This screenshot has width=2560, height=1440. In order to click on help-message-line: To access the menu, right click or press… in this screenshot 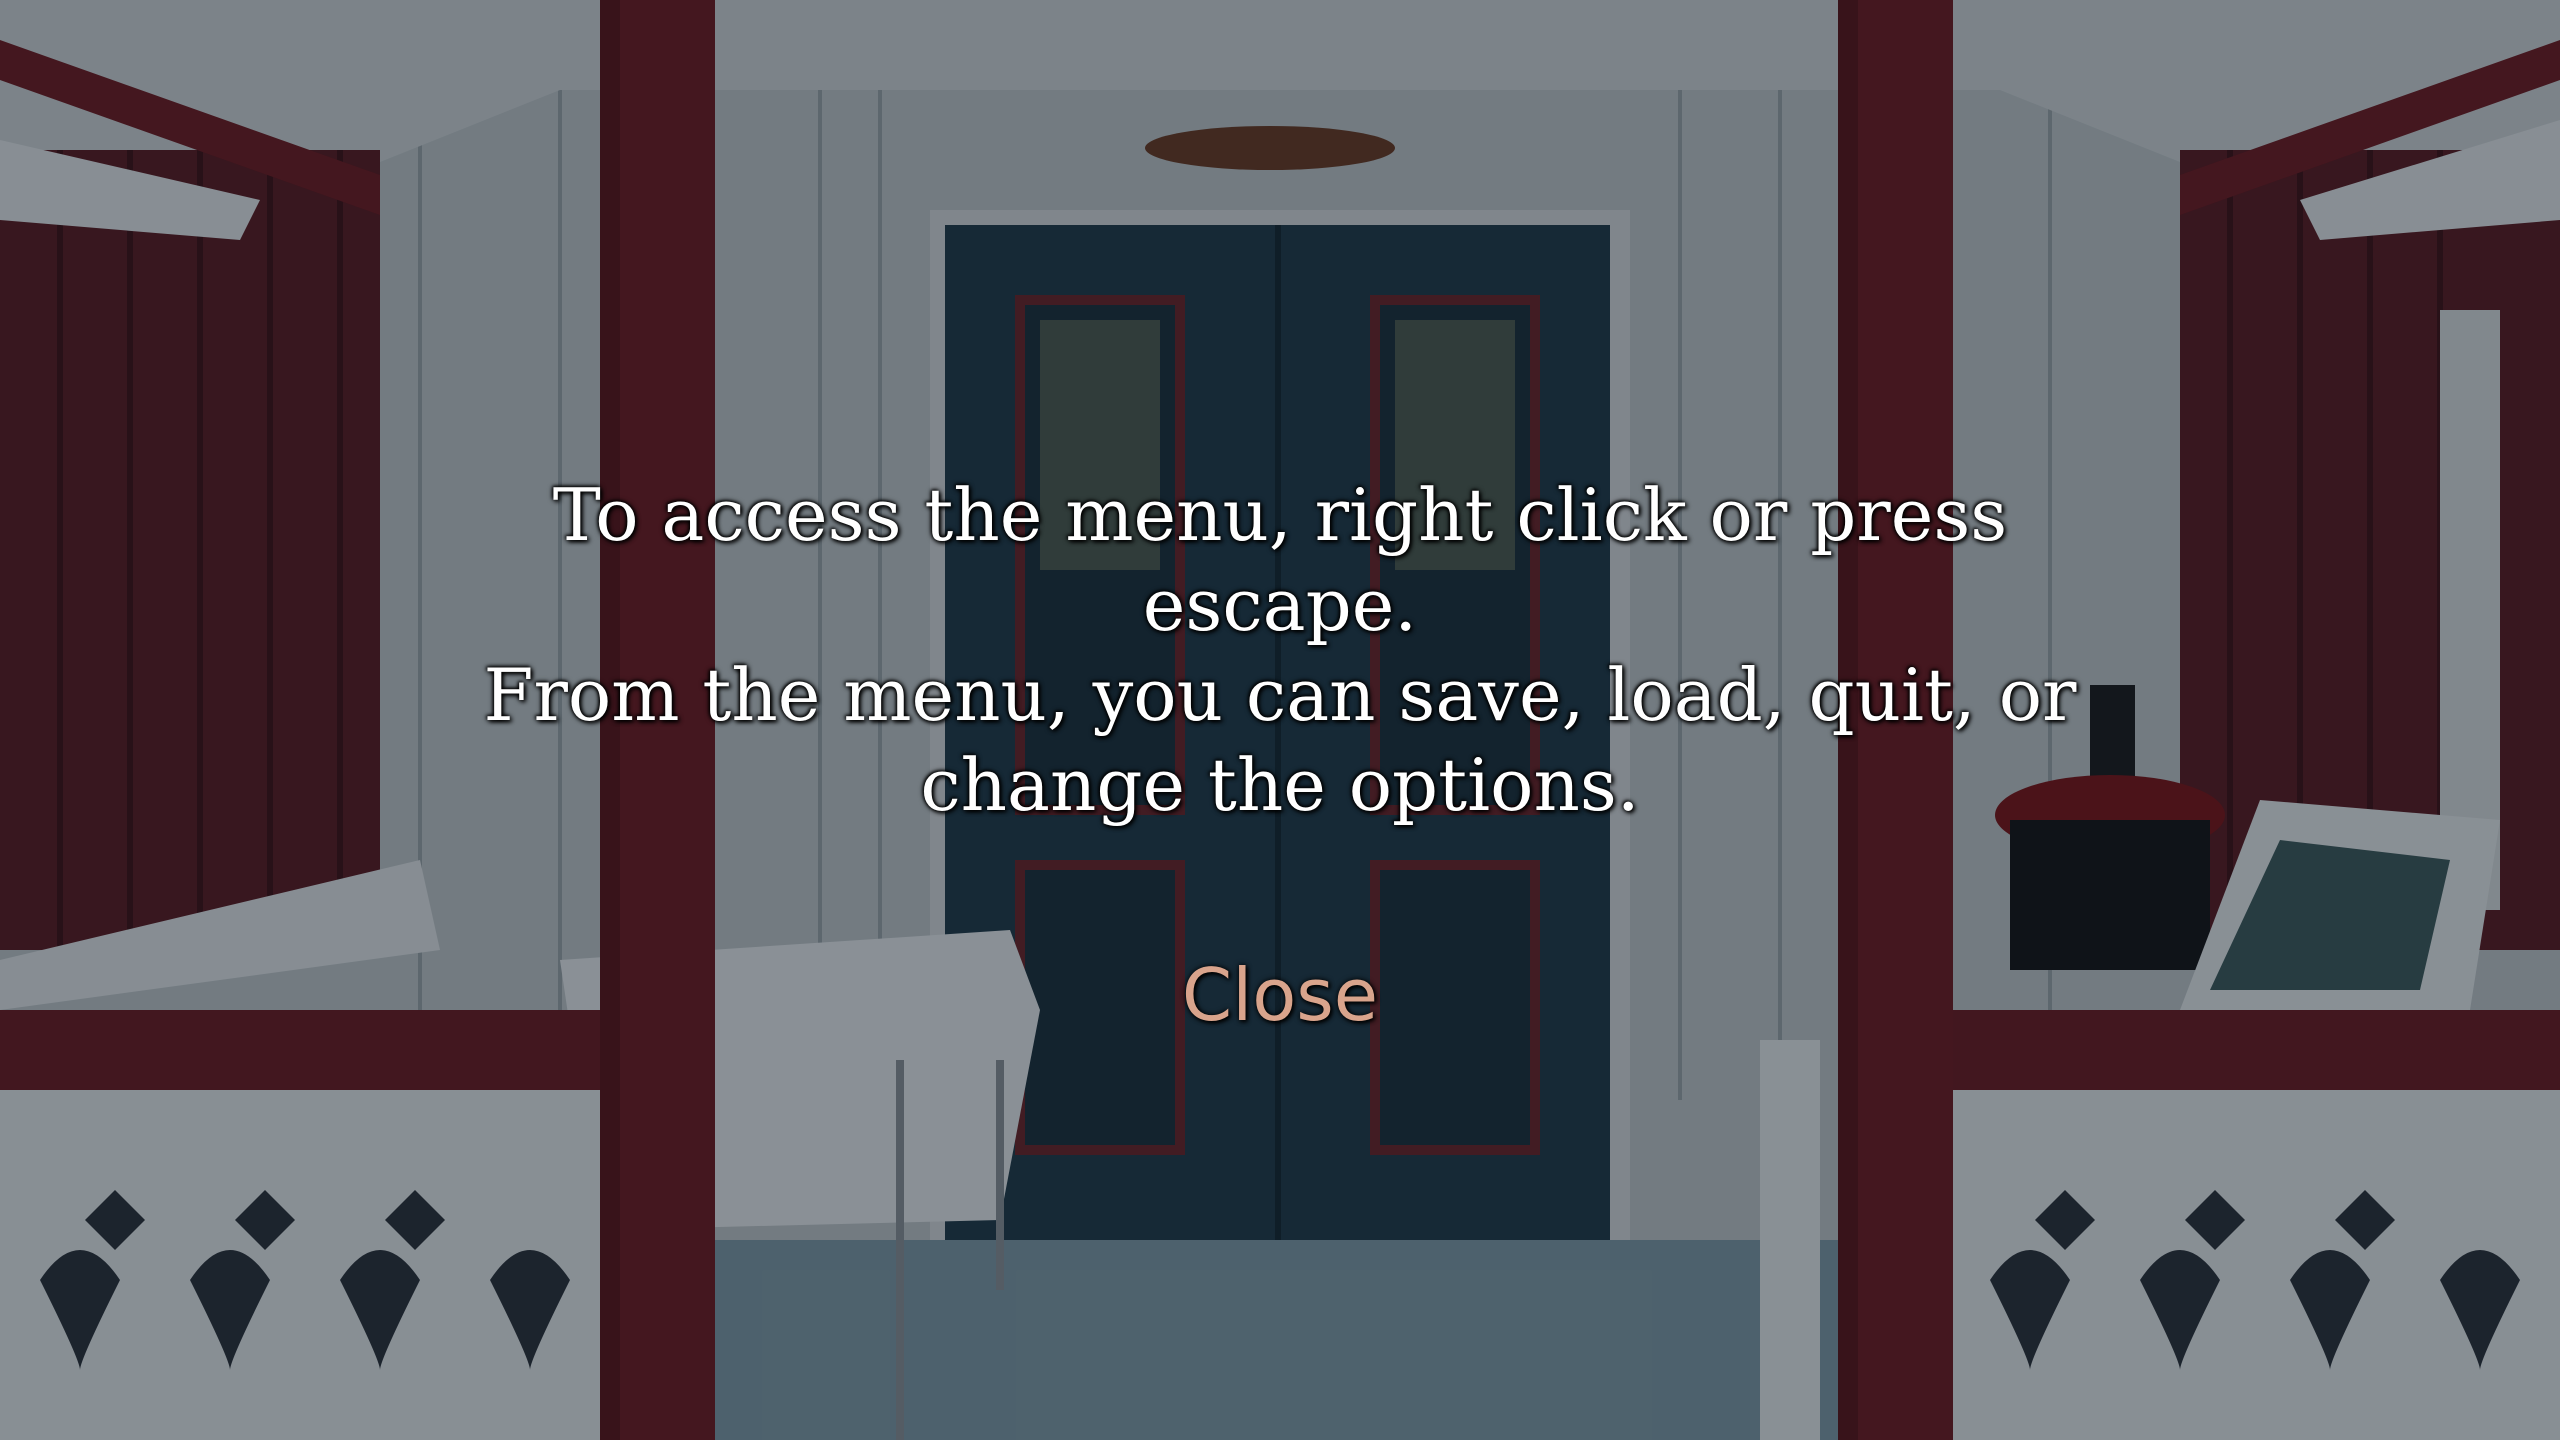, I will do `click(1280, 560)`.